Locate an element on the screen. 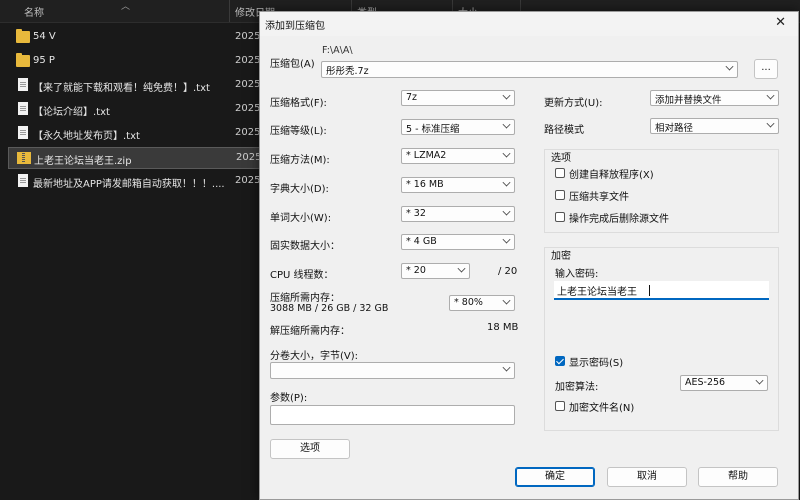  pathmode-label: 路径模式 is located at coordinates (564, 130).